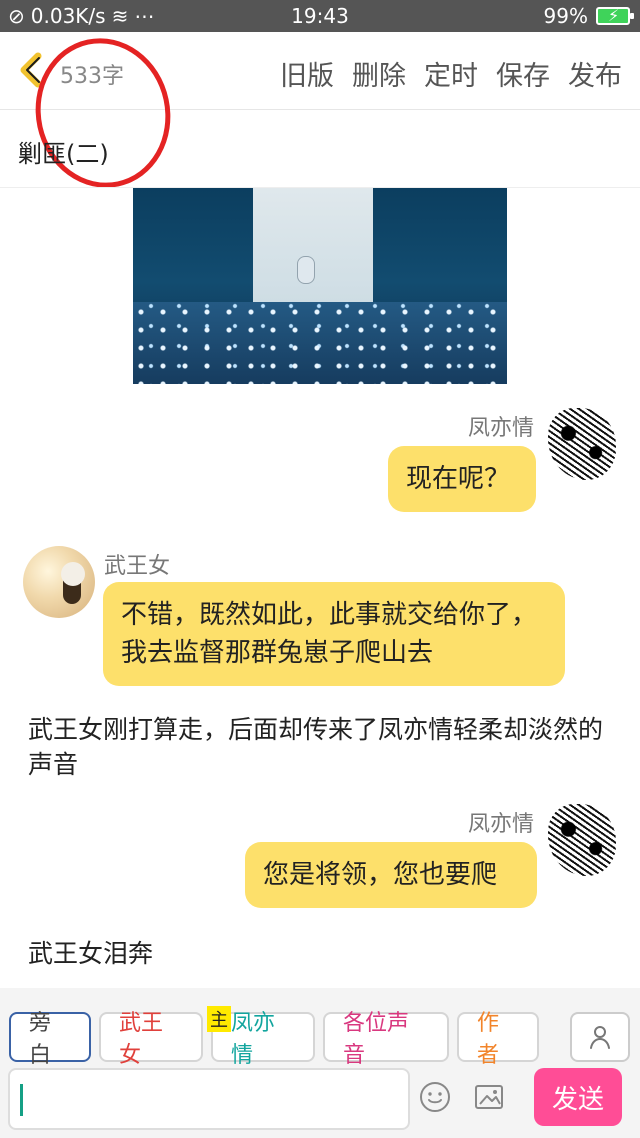 Image resolution: width=640 pixels, height=1138 pixels. Describe the element at coordinates (320, 286) in the screenshot. I see `story-image` at that location.